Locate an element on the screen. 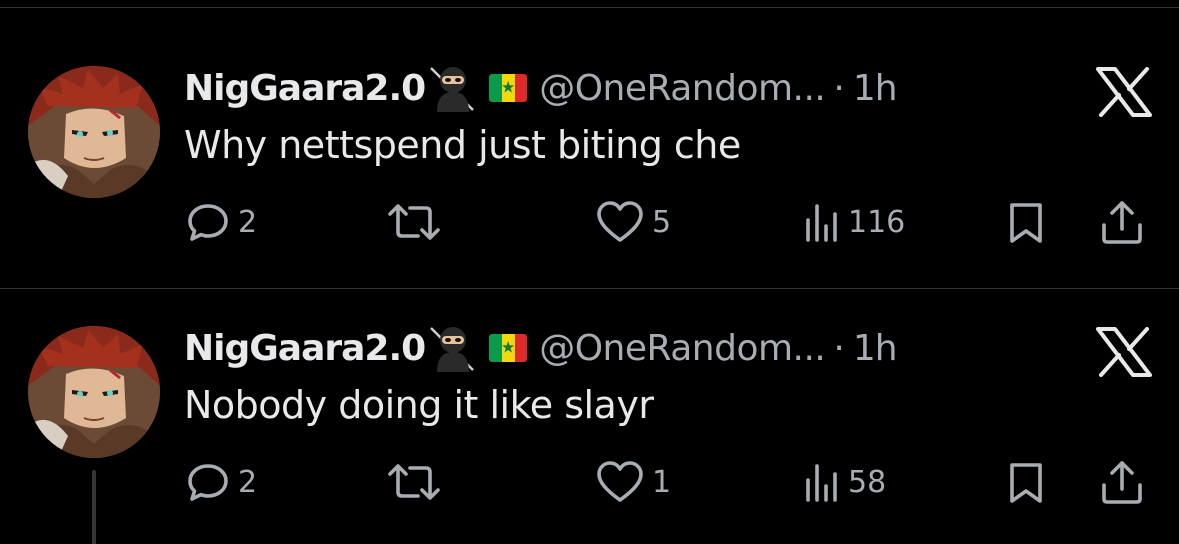 The width and height of the screenshot is (1179, 544). tweet-actions: 2 1 58 is located at coordinates (589, 483).